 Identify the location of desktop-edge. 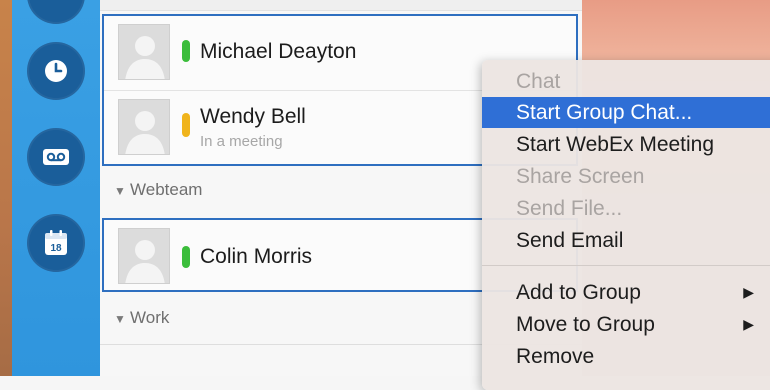
(6, 188).